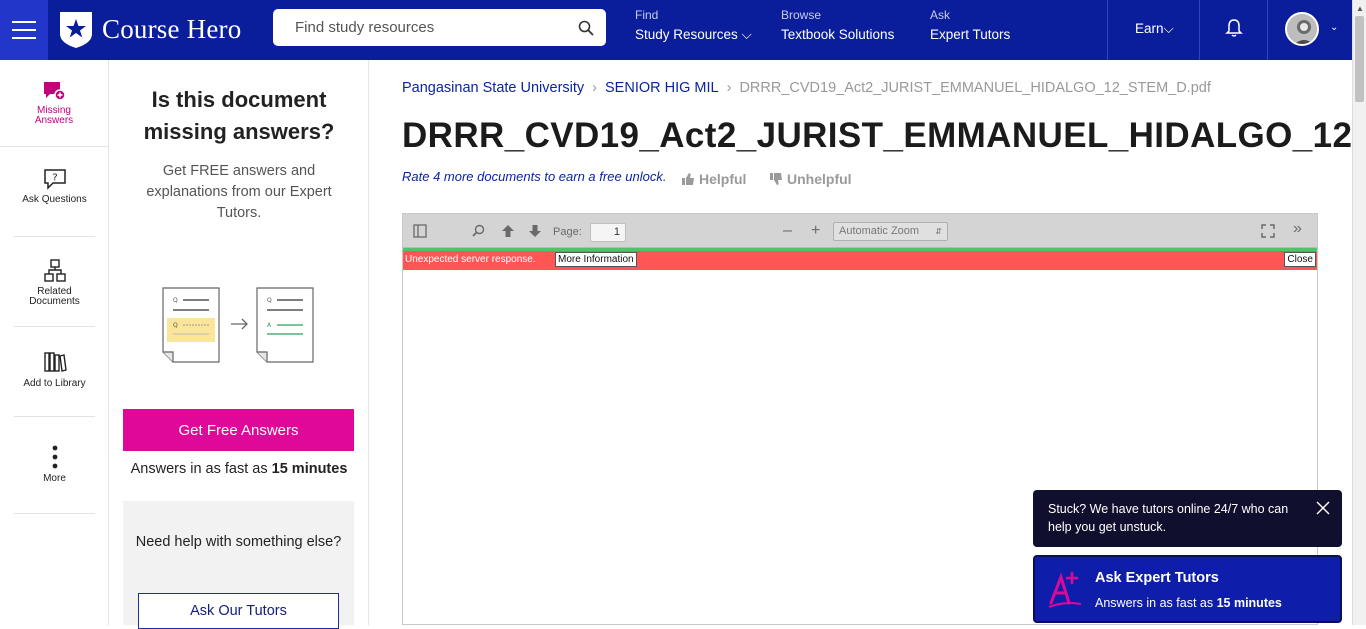  Describe the element at coordinates (535, 232) in the screenshot. I see `next-page-icon` at that location.